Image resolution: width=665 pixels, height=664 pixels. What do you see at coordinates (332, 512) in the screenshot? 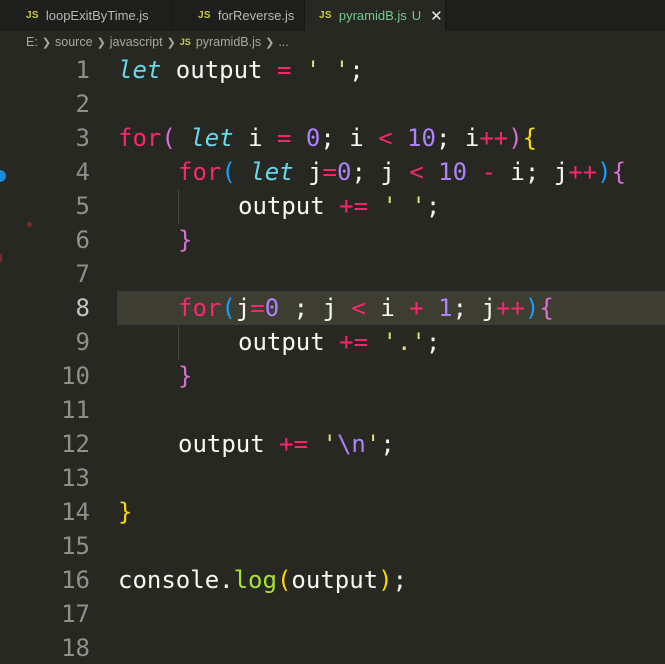
I see `code-line: 14 }` at bounding box center [332, 512].